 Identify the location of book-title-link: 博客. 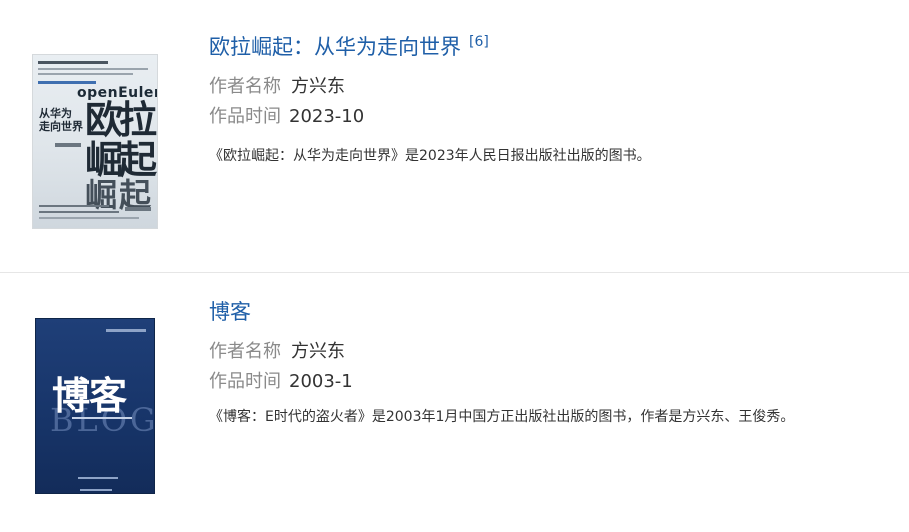
(230, 311).